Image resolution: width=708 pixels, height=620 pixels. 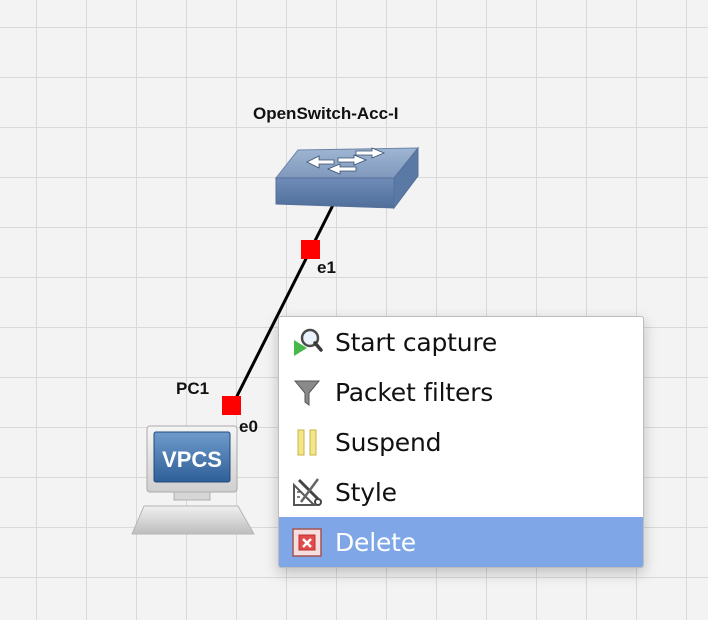 I want to click on menu-item-delete: Delete, so click(x=461, y=542).